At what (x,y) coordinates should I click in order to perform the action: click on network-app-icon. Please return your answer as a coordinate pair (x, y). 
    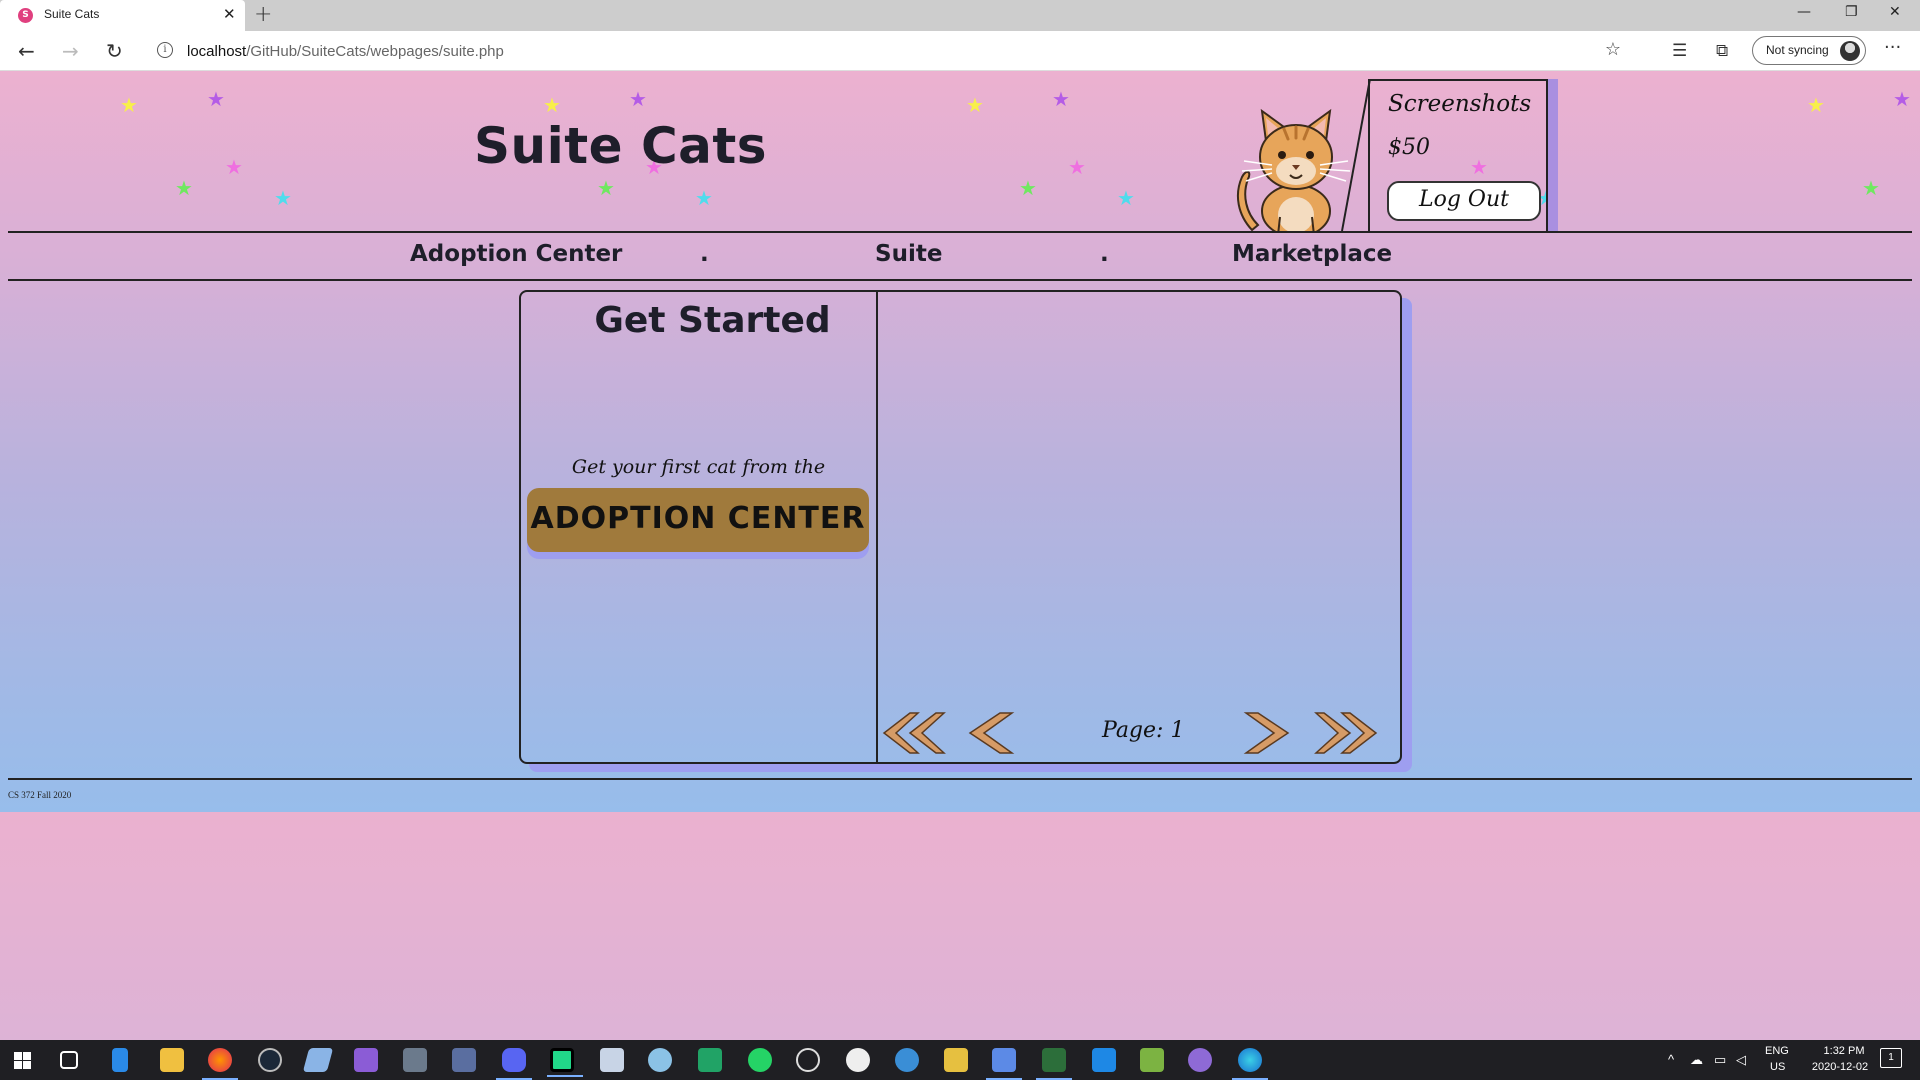
    Looking at the image, I should click on (1004, 1064).